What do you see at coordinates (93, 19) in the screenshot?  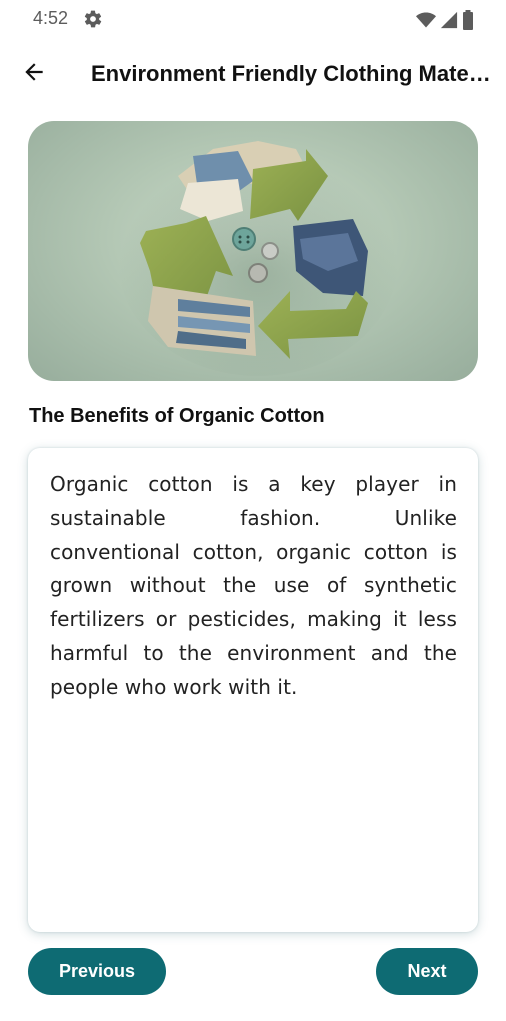 I see `gear-icon` at bounding box center [93, 19].